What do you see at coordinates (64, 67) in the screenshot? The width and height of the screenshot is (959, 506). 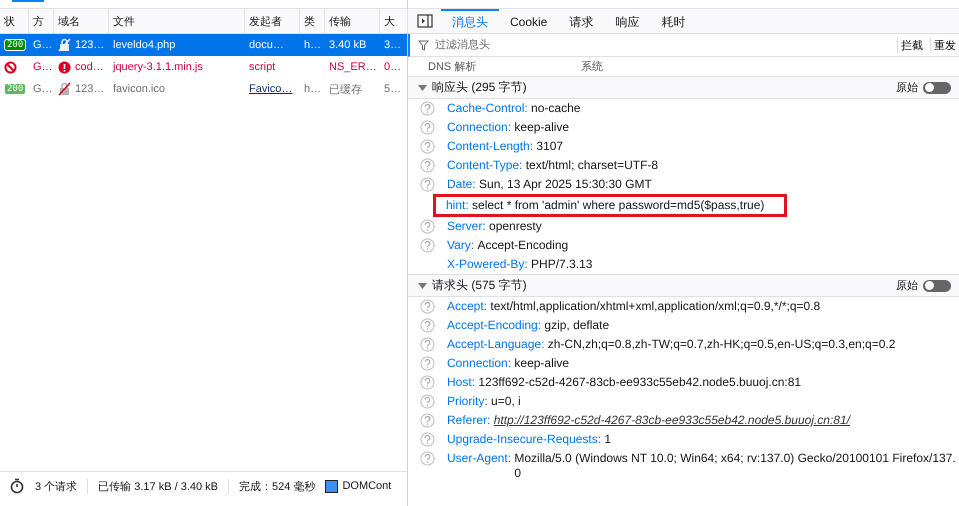 I see `error-icon` at bounding box center [64, 67].